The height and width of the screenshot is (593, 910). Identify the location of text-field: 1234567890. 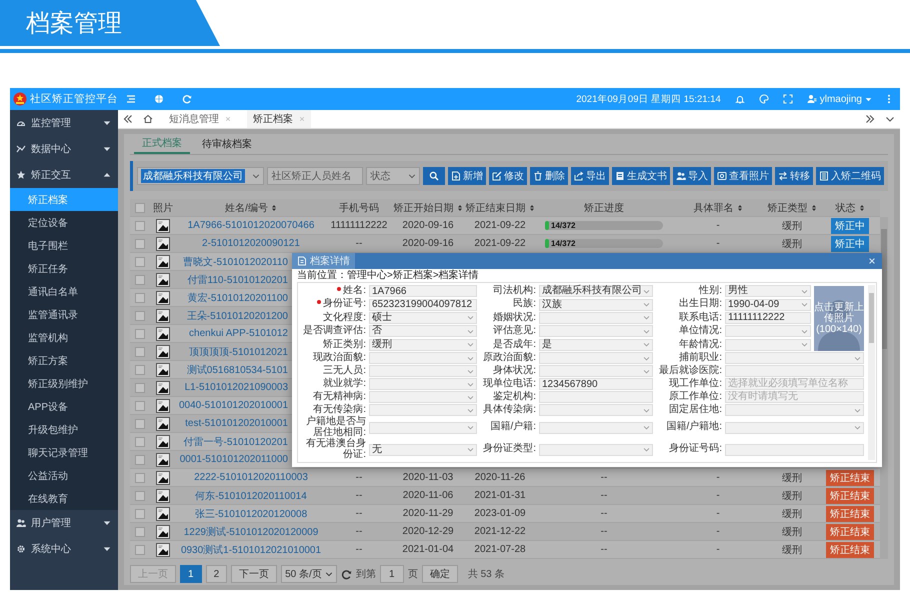
(596, 384).